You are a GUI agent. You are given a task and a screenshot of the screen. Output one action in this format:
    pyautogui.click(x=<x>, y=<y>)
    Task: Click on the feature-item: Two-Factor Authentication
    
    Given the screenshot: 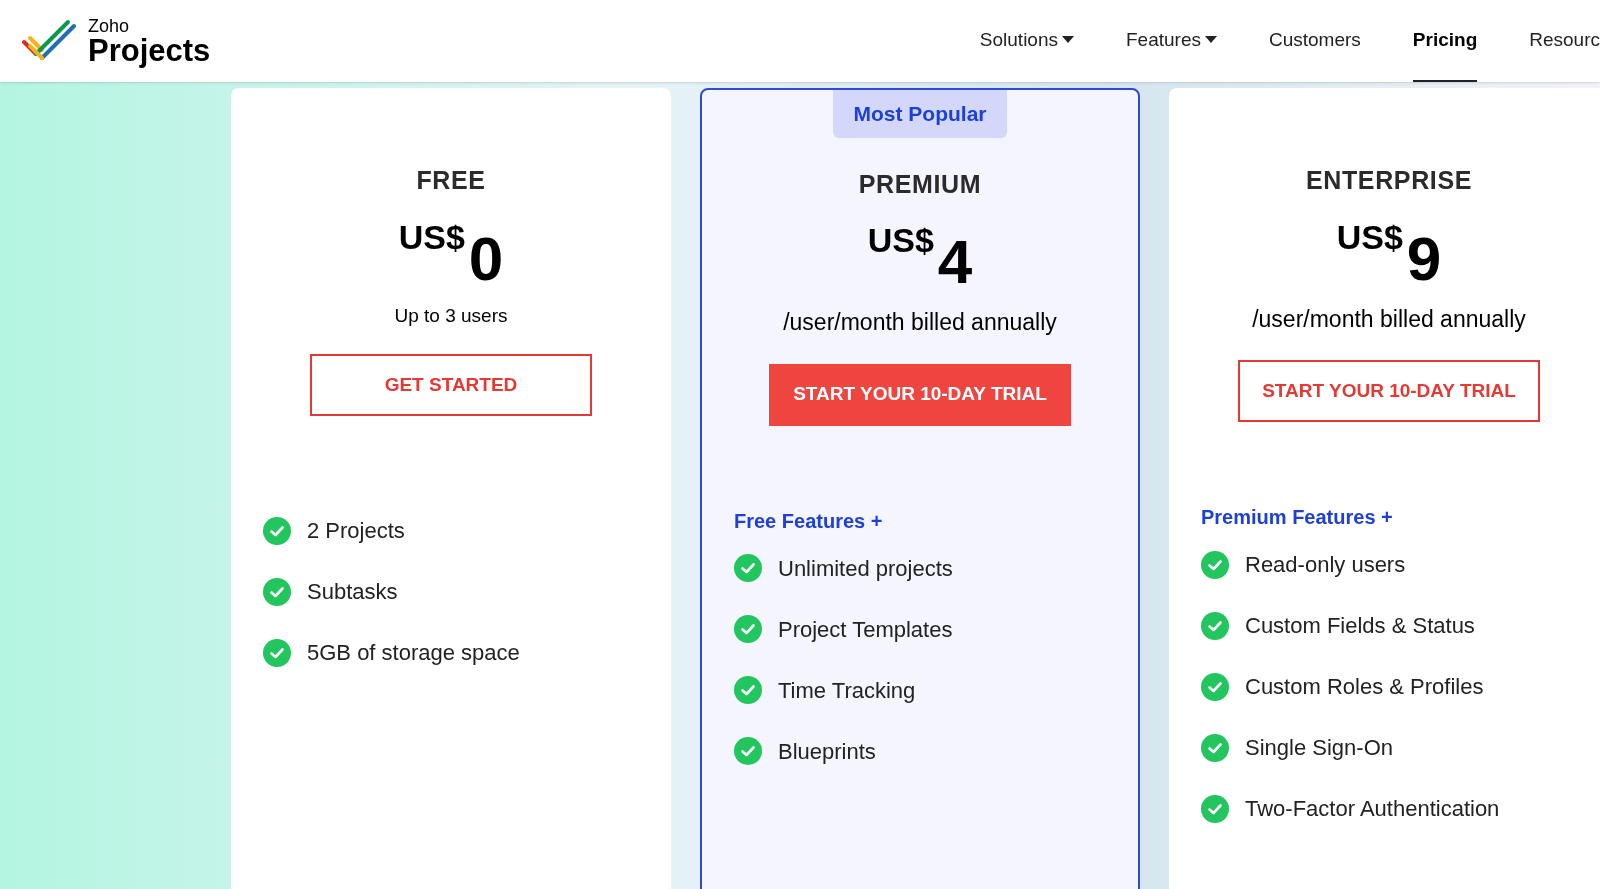 What is the action you would take?
    pyautogui.click(x=1372, y=809)
    